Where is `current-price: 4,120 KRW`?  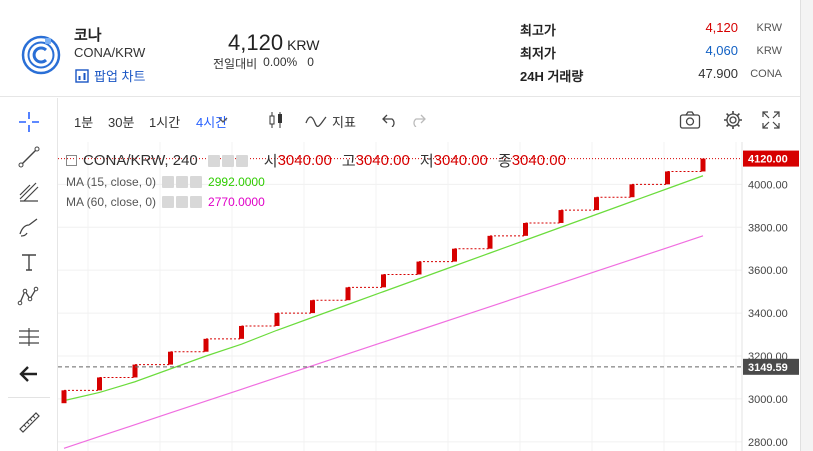
current-price: 4,120 KRW is located at coordinates (273, 43).